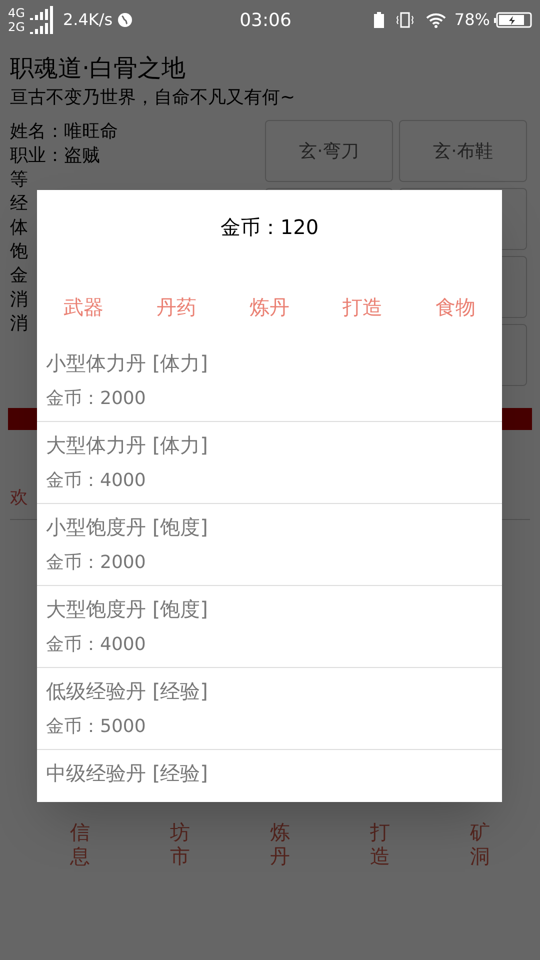 This screenshot has width=540, height=960. What do you see at coordinates (513, 20) in the screenshot?
I see `battery-icon` at bounding box center [513, 20].